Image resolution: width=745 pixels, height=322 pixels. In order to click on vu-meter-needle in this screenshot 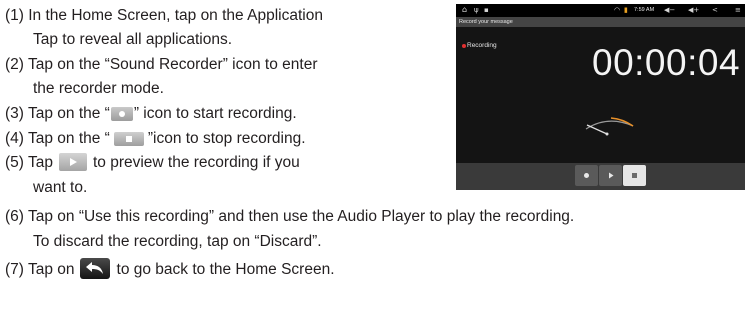, I will do `click(597, 129)`.